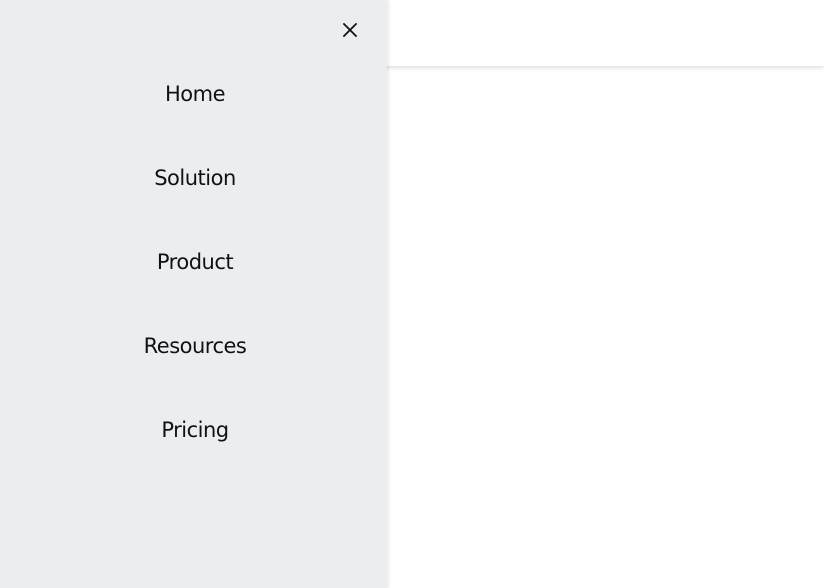 This screenshot has height=588, width=824. Describe the element at coordinates (195, 346) in the screenshot. I see `nav-link-resources: Resources` at that location.